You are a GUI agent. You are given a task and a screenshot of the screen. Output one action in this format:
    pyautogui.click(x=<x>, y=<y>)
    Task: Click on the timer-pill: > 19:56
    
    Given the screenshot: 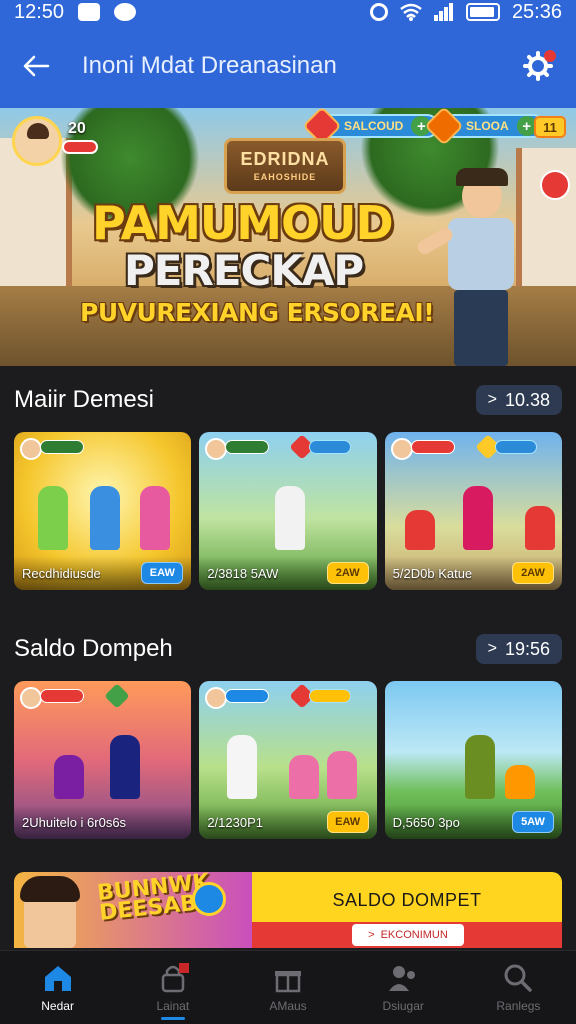 What is the action you would take?
    pyautogui.click(x=518, y=649)
    